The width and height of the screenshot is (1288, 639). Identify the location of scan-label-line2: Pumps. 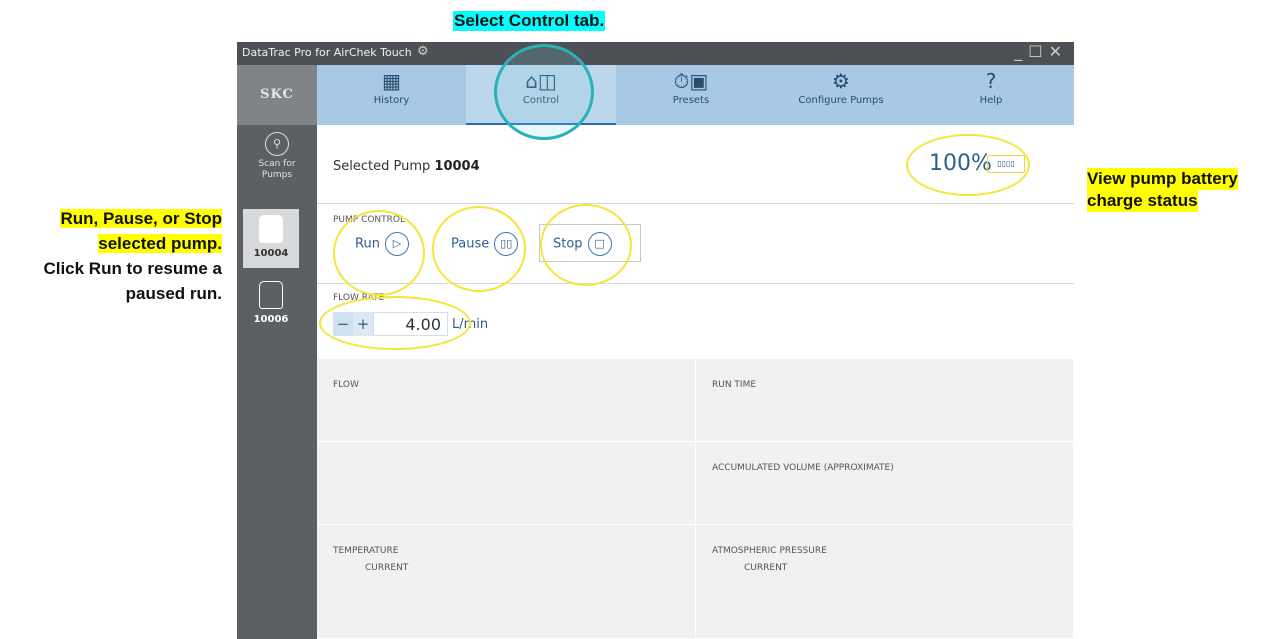
(277, 175).